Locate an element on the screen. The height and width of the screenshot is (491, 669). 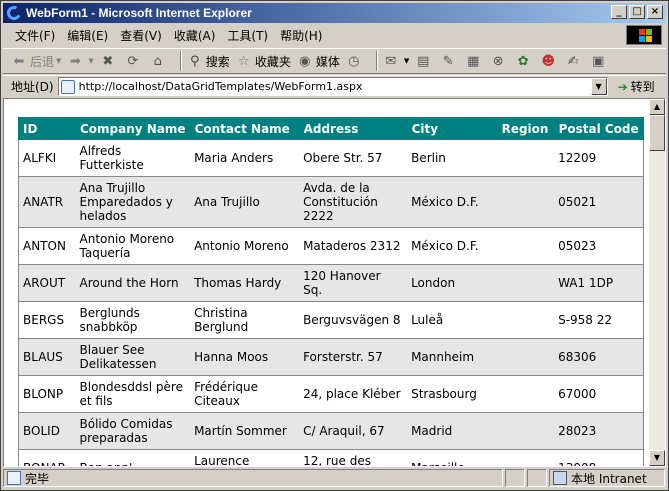
translate-button: ✍ is located at coordinates (574, 61).